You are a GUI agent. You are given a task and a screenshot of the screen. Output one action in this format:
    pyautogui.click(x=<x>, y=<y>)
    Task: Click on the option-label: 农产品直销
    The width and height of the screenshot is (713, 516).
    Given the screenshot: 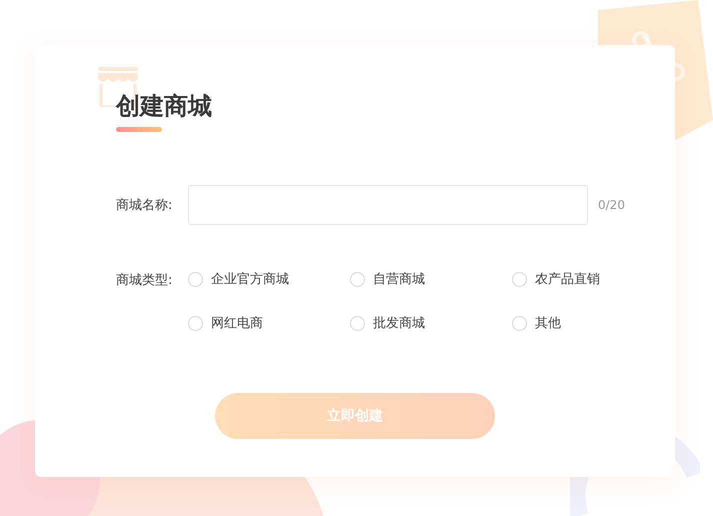 What is the action you would take?
    pyautogui.click(x=567, y=279)
    